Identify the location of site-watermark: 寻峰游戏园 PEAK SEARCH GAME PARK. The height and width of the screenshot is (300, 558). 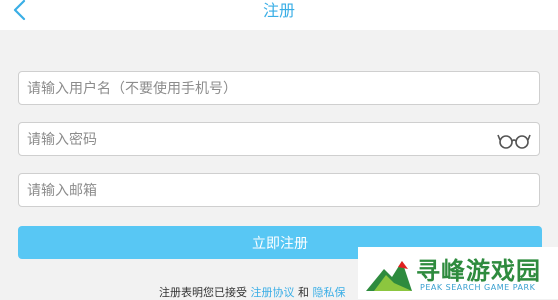
(458, 273).